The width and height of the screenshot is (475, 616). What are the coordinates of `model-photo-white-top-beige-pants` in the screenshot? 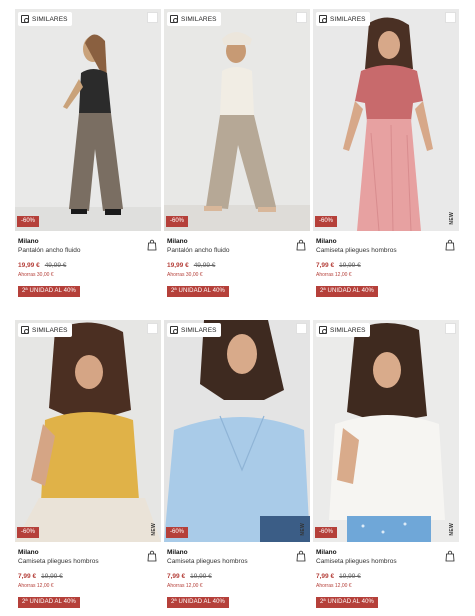 It's located at (237, 120).